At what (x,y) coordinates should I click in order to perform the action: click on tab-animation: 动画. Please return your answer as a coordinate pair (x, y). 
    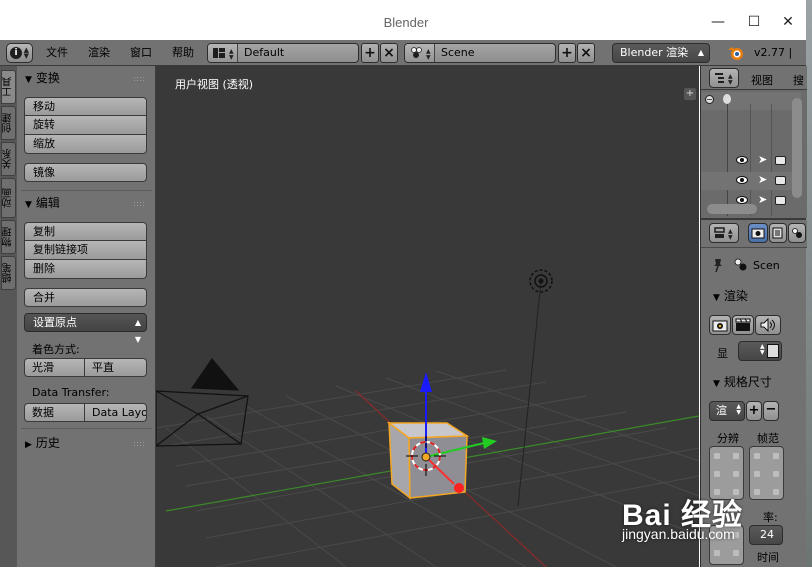
    Looking at the image, I should click on (8, 198).